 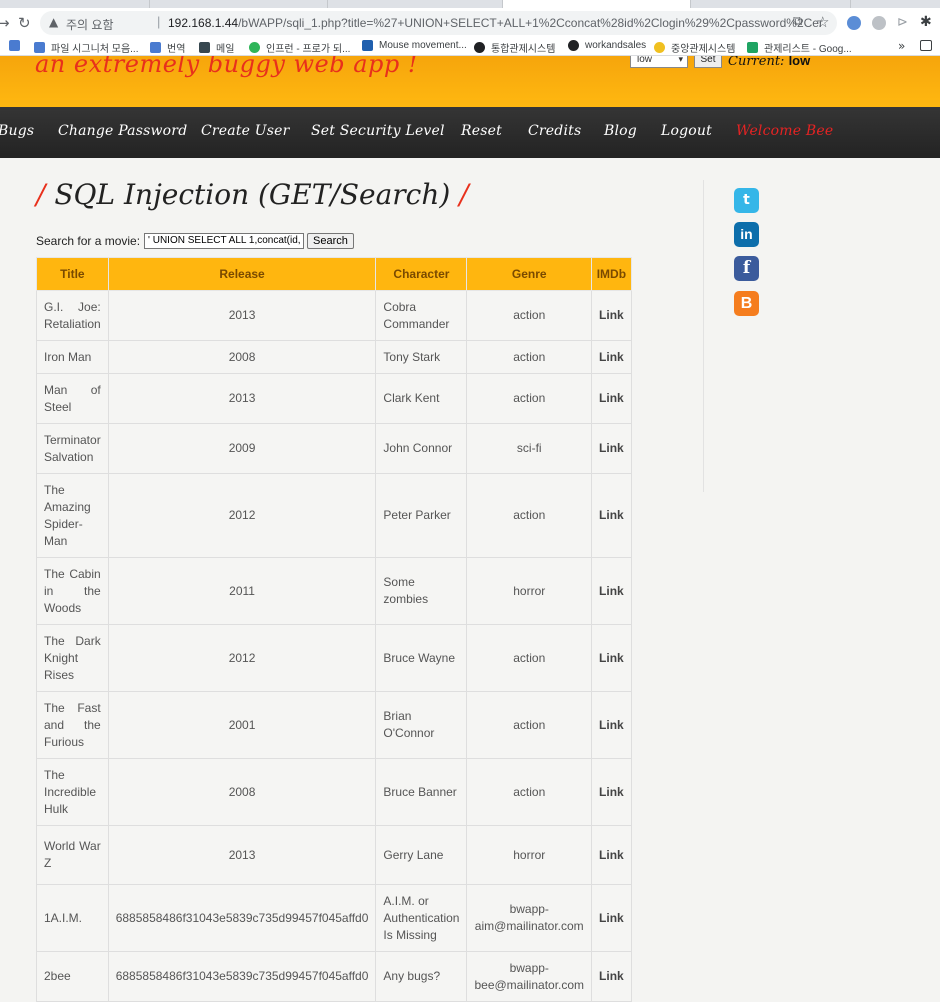 I want to click on puzzle-icon: ✱, so click(x=927, y=22).